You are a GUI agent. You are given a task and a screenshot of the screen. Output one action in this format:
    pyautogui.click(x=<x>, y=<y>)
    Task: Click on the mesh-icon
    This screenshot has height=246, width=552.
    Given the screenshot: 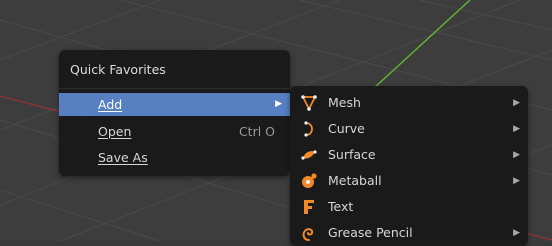 What is the action you would take?
    pyautogui.click(x=309, y=103)
    